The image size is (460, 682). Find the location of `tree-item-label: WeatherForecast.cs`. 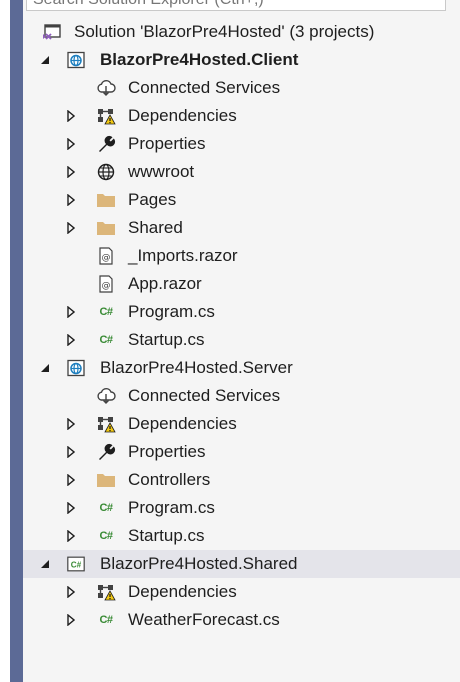

tree-item-label: WeatherForecast.cs is located at coordinates (204, 619).